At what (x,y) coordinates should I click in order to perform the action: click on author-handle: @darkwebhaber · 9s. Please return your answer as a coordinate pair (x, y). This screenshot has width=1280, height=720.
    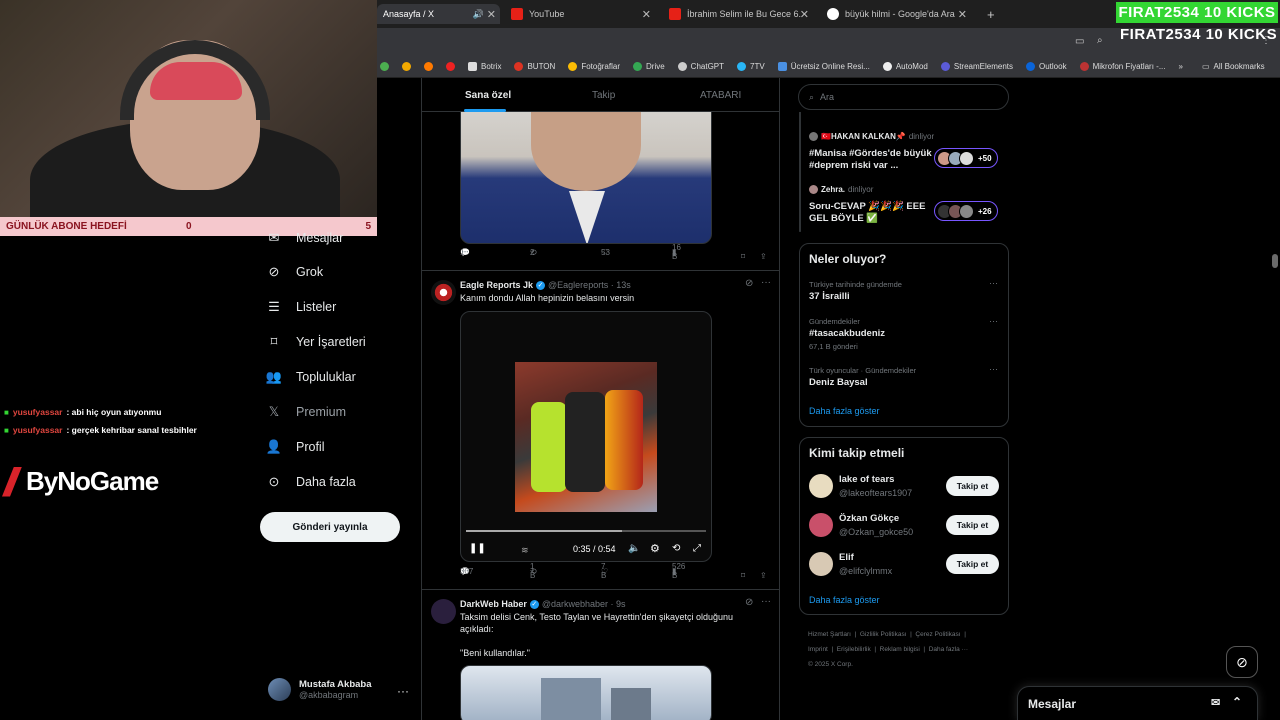
    Looking at the image, I should click on (584, 604).